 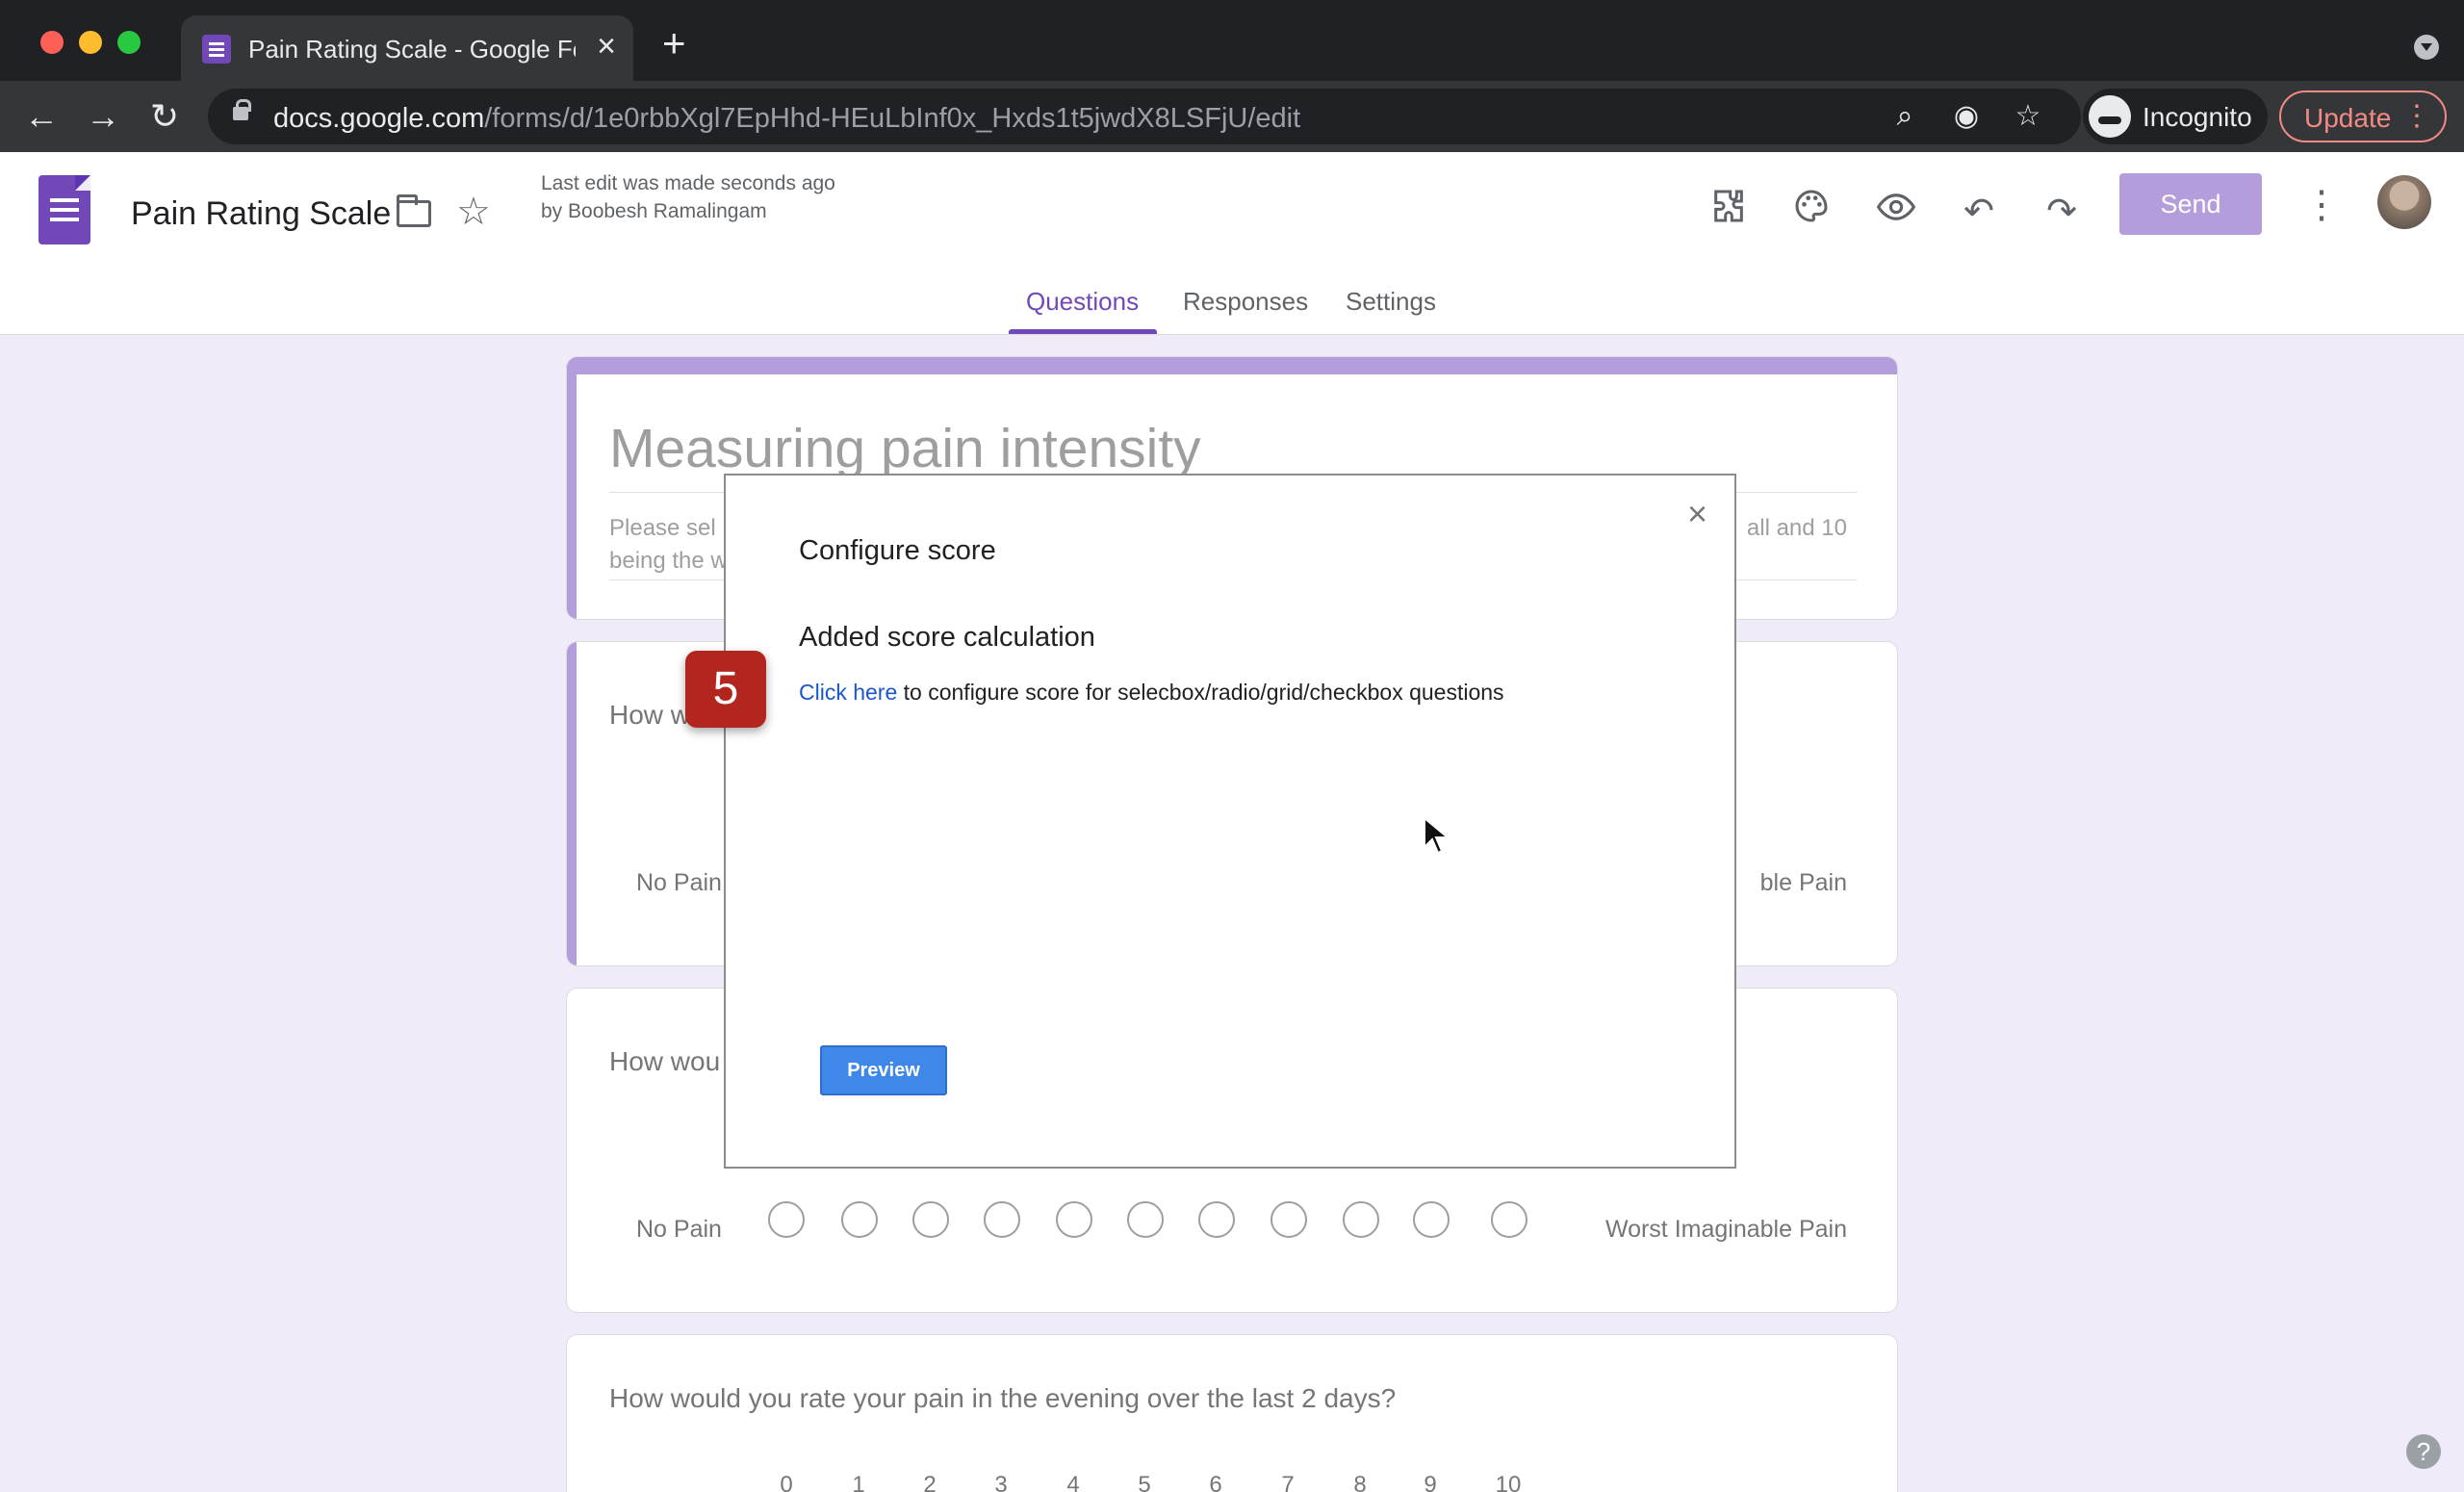 What do you see at coordinates (1288, 1482) in the screenshot?
I see `scale-number: 7` at bounding box center [1288, 1482].